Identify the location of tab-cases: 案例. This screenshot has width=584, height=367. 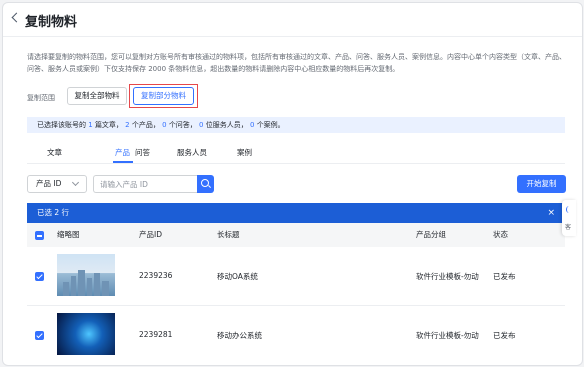
(244, 152).